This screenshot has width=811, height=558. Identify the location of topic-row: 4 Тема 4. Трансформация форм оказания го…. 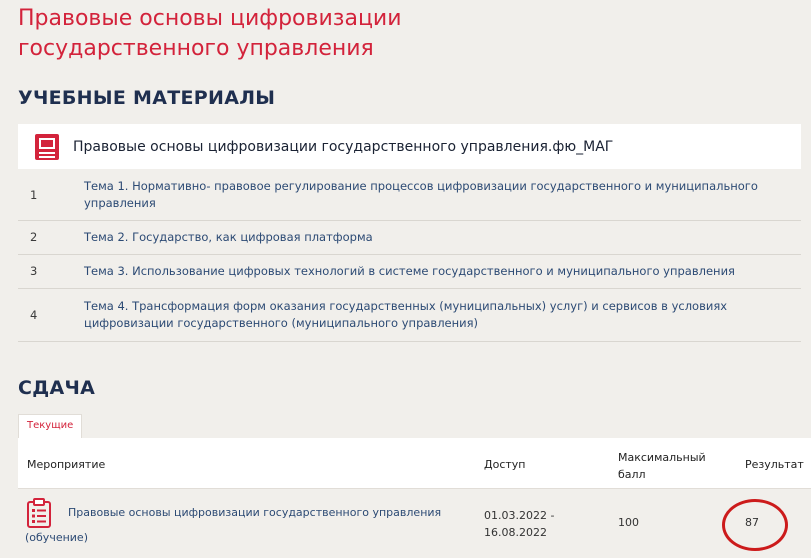
(409, 315).